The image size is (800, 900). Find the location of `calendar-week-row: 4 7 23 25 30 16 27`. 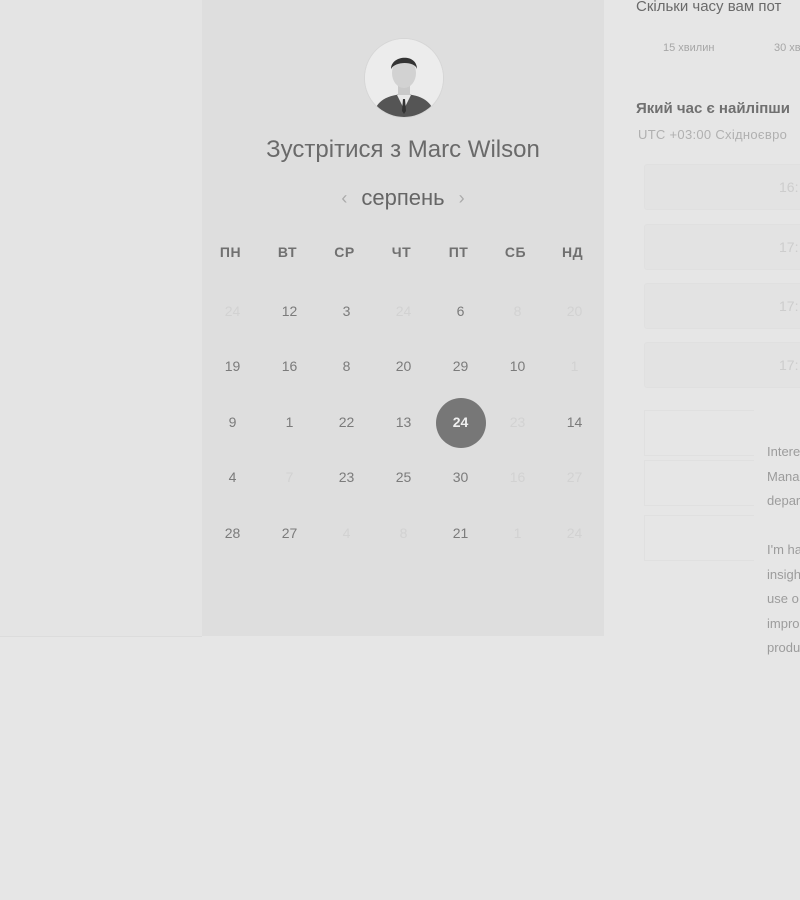

calendar-week-row: 4 7 23 25 30 16 27 is located at coordinates (404, 478).